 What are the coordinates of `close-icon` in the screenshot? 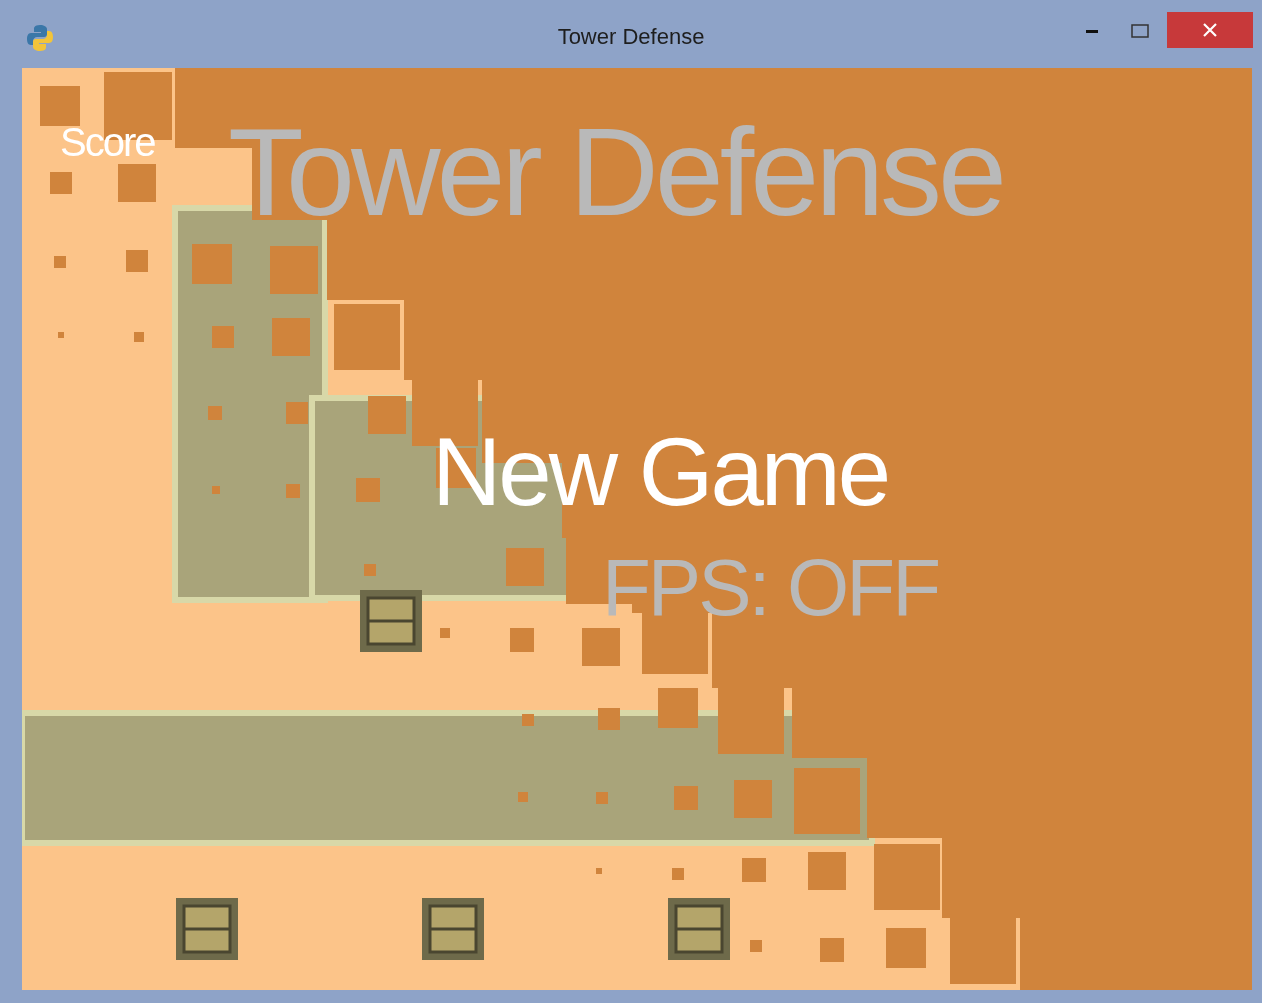 It's located at (1210, 30).